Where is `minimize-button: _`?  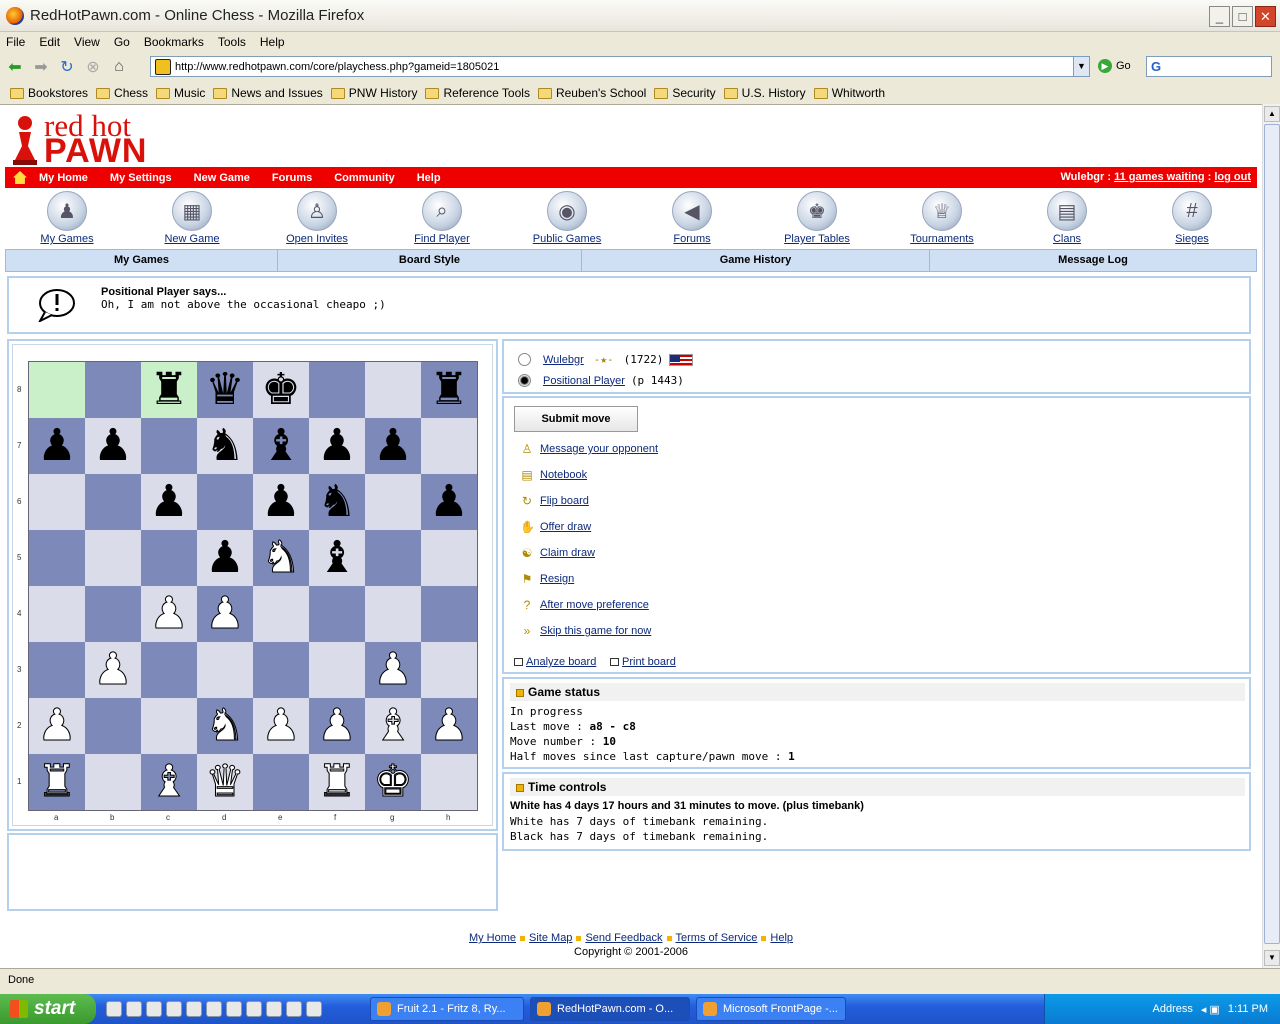
minimize-button: _ is located at coordinates (1219, 16).